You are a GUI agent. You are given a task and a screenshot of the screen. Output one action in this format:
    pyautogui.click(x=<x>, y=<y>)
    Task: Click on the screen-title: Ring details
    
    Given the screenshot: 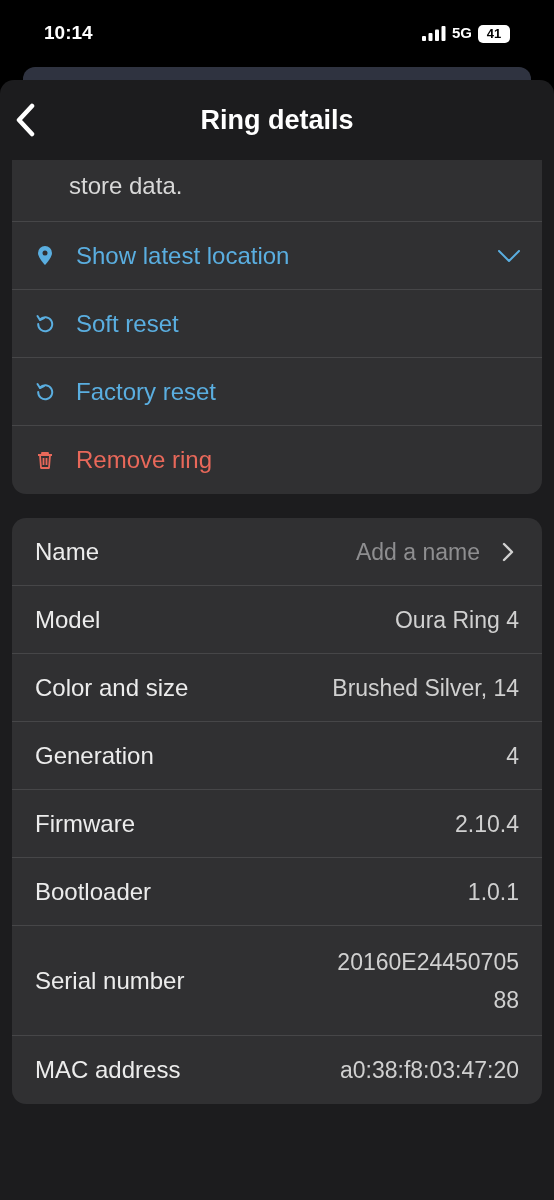 What is the action you would take?
    pyautogui.click(x=277, y=120)
    